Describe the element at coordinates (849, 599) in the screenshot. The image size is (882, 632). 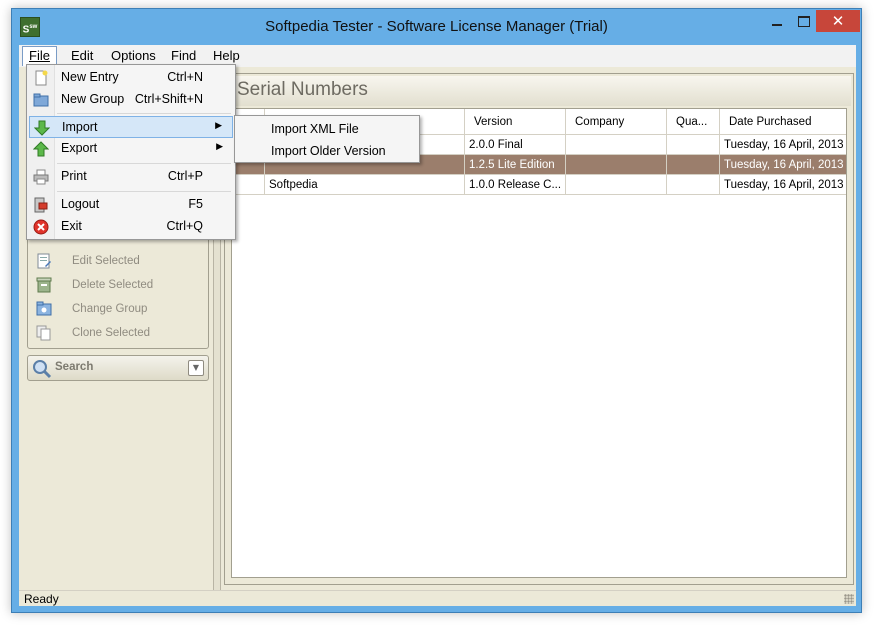
I see `resize-grip-icon` at that location.